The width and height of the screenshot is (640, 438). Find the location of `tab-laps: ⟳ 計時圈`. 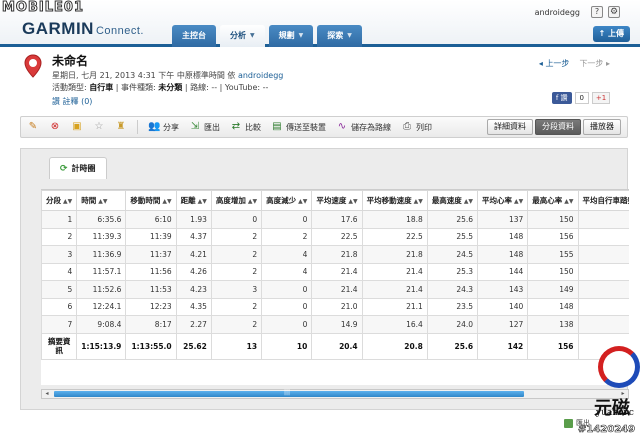

tab-laps: ⟳ 計時圈 is located at coordinates (78, 168).